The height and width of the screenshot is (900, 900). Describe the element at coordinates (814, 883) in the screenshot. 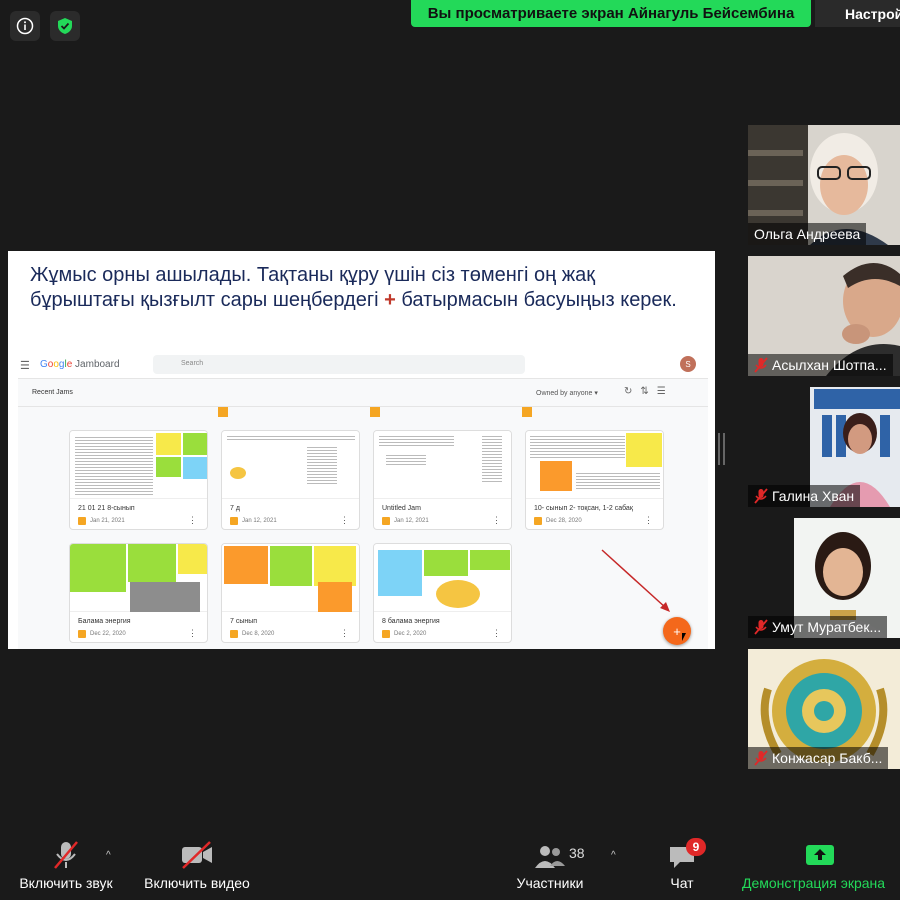

I see `share-screen-label: Демонстрация экрана` at that location.